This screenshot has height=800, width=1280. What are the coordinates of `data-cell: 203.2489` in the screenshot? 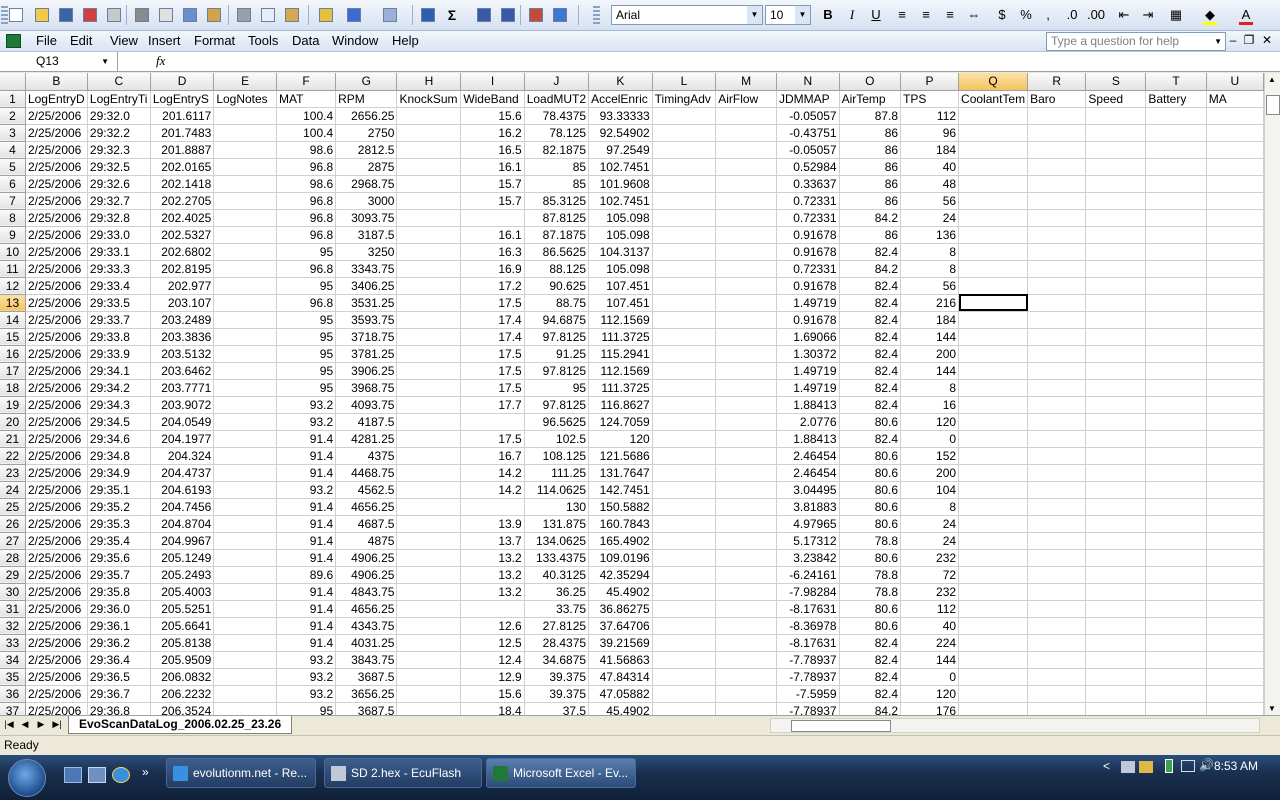 It's located at (182, 320).